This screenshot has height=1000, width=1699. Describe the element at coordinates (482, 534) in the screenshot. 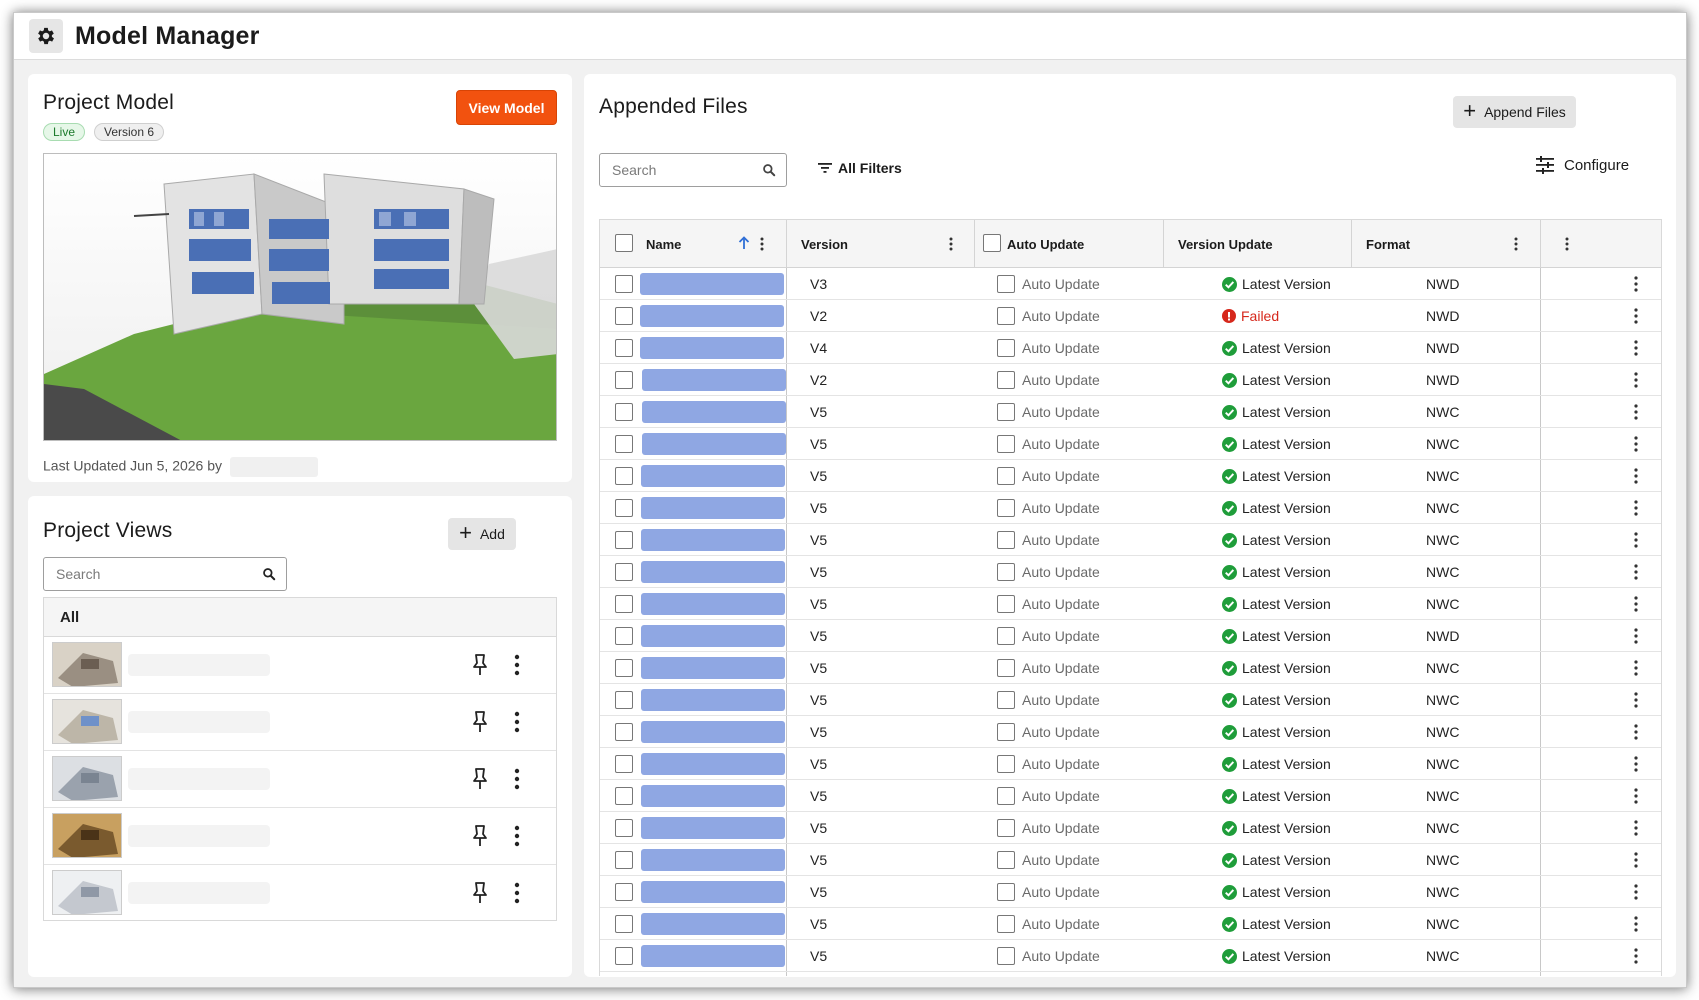

I see `add-view-button: + Add` at that location.